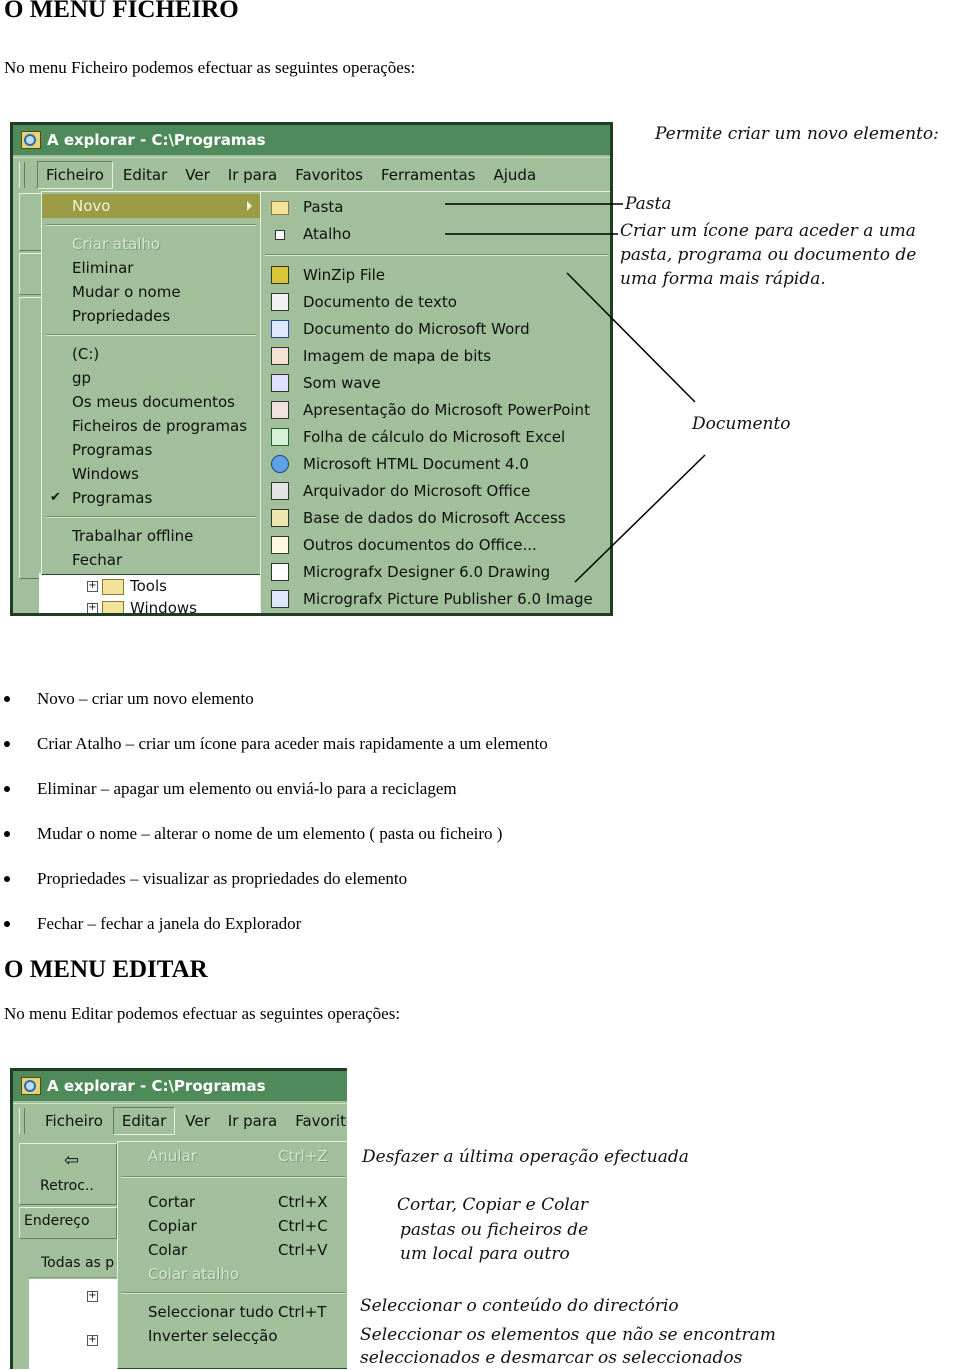 The height and width of the screenshot is (1370, 960). Describe the element at coordinates (435, 491) in the screenshot. I see `new-binder: Arquivador do Microsoft Office` at that location.